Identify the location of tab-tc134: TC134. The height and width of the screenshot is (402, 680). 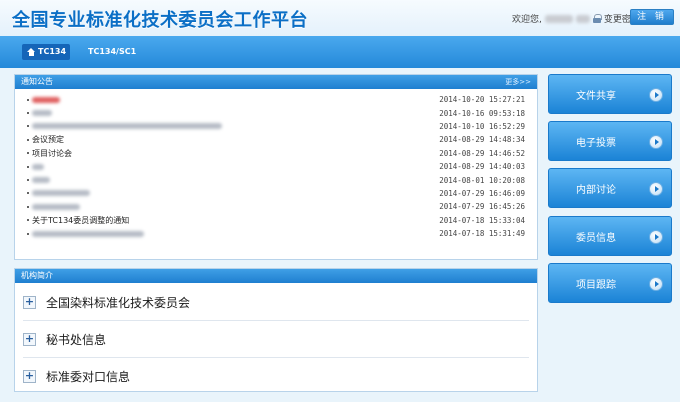
(46, 52).